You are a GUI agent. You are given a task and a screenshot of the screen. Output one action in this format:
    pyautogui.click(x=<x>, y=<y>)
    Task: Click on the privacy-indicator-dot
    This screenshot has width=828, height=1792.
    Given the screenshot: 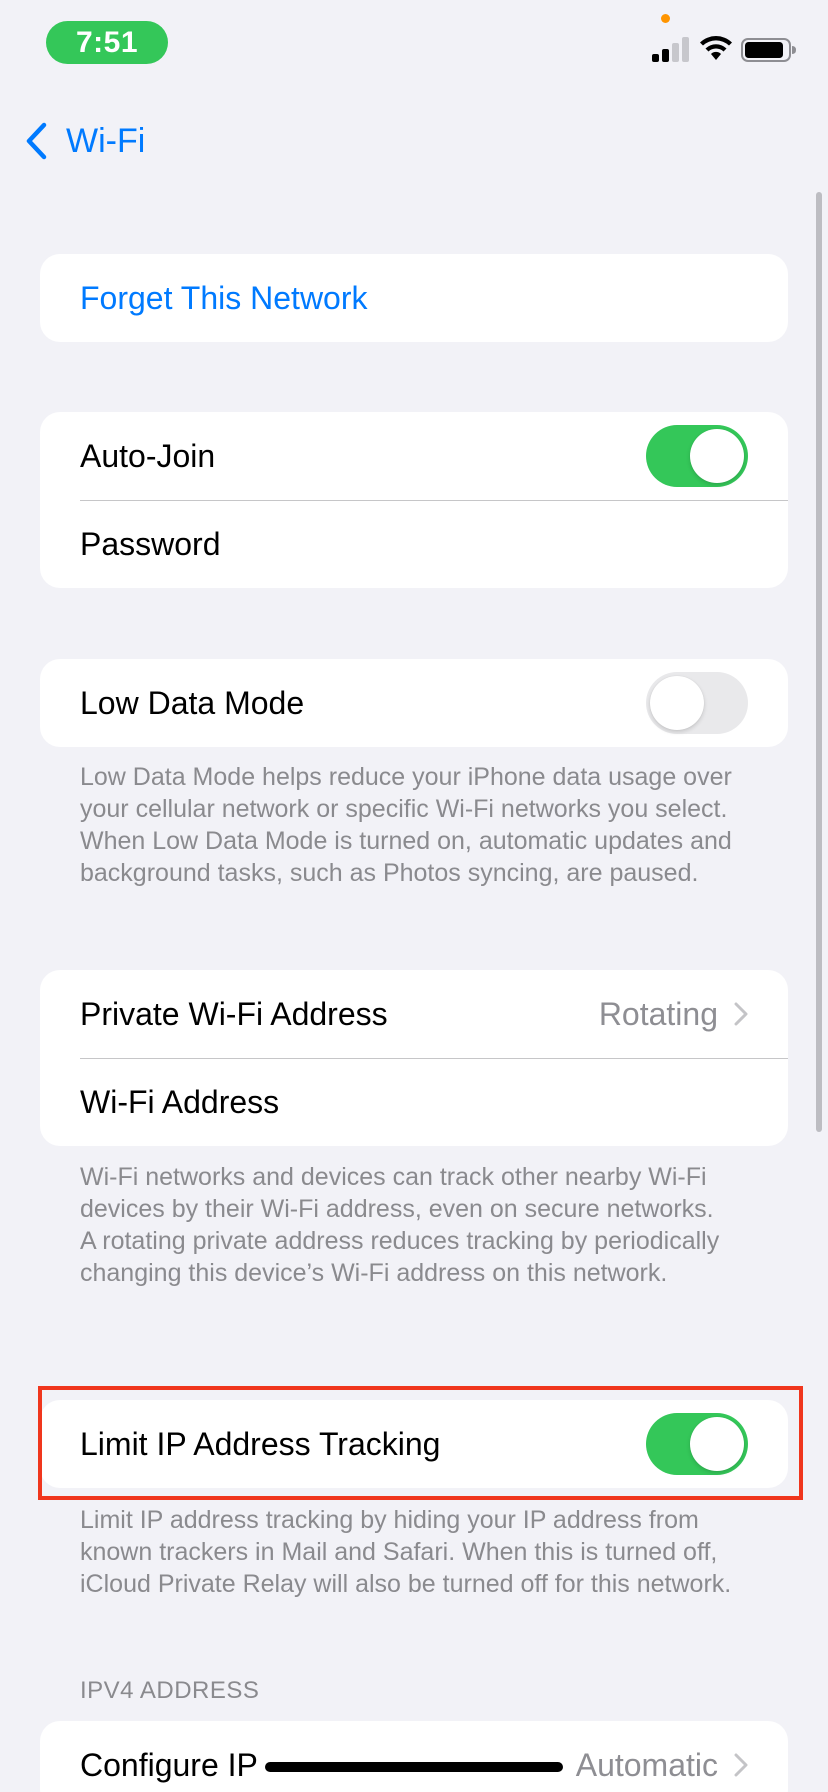 What is the action you would take?
    pyautogui.click(x=665, y=18)
    